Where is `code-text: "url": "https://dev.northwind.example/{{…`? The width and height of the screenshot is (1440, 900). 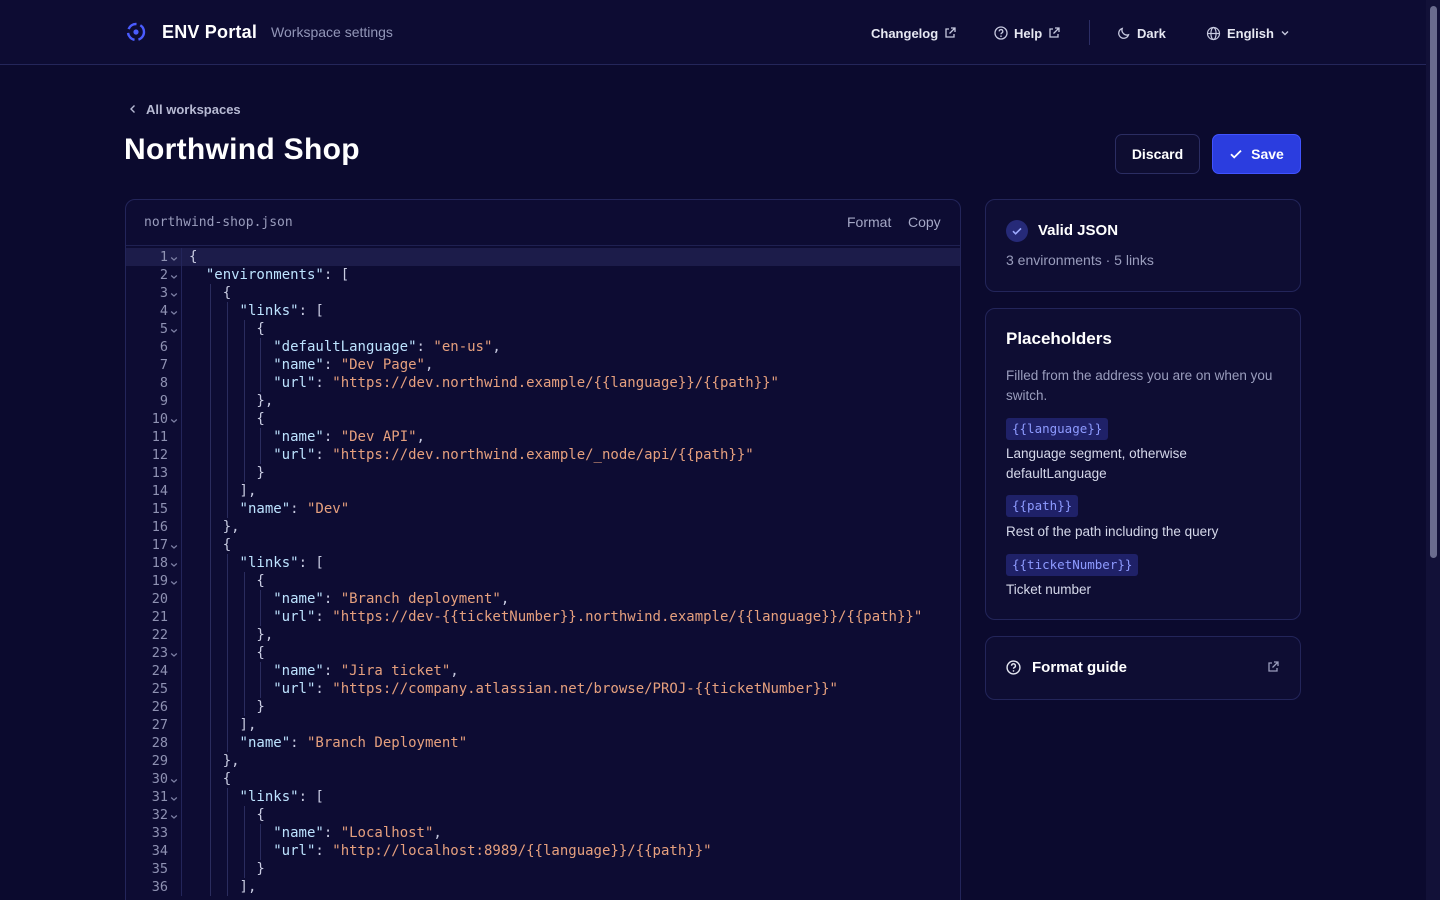
code-text: "url": "https://dev.northwind.example/{{… is located at coordinates (526, 383).